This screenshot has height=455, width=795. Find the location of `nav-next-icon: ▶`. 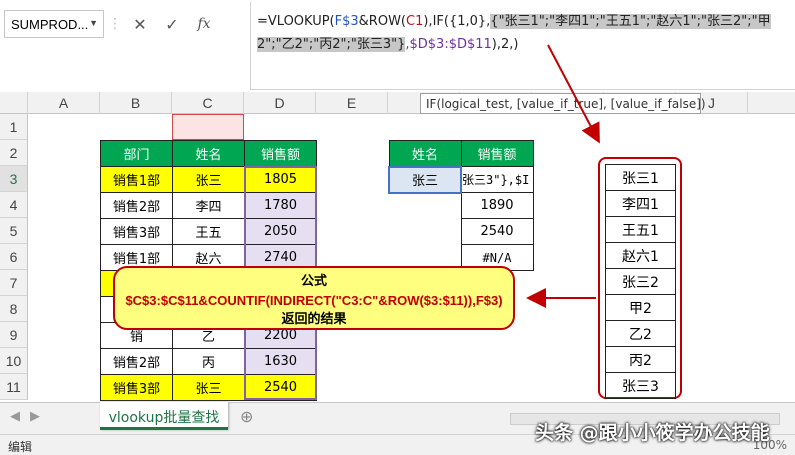

nav-next-icon: ▶ is located at coordinates (35, 416).